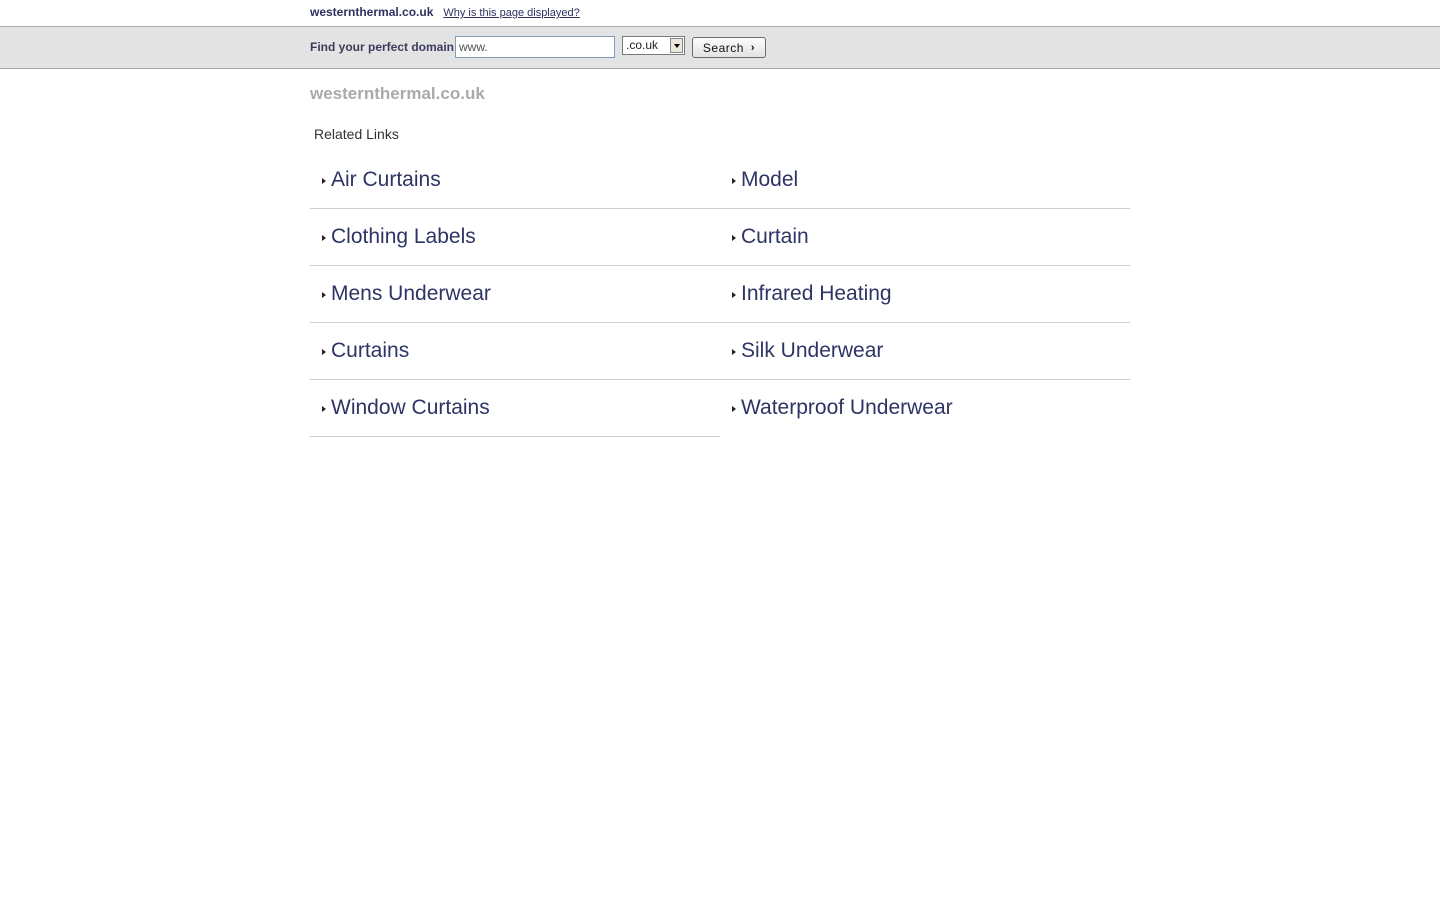  Describe the element at coordinates (847, 407) in the screenshot. I see `related-link-label: Waterproof Underwear` at that location.